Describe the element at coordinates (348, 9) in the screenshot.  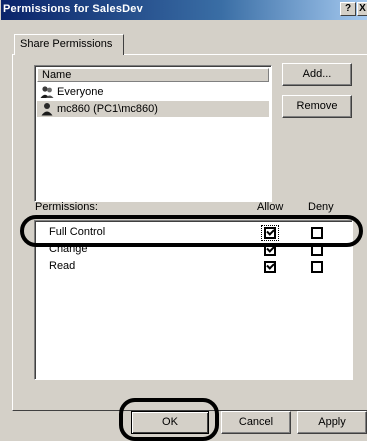
I see `help-button: ?` at that location.